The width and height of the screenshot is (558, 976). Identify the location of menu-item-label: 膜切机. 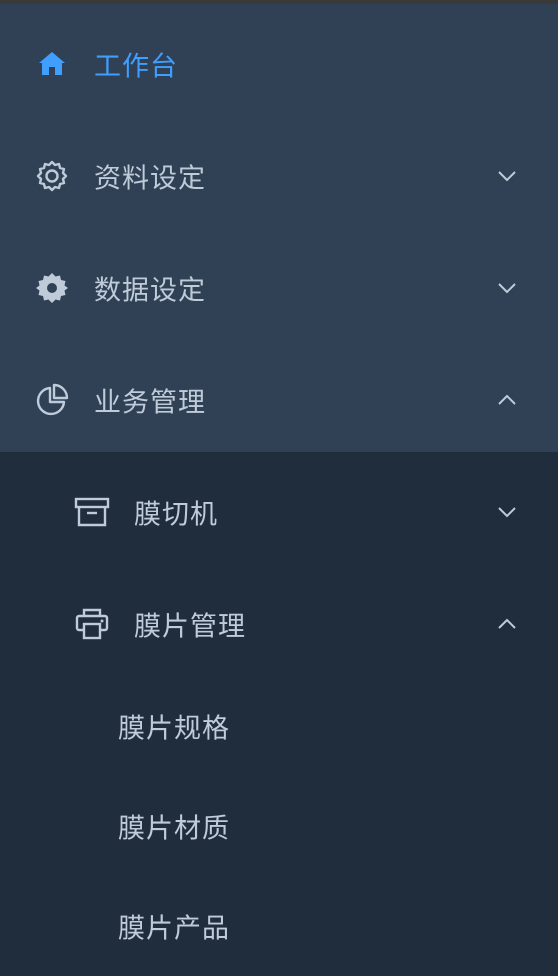
(176, 515).